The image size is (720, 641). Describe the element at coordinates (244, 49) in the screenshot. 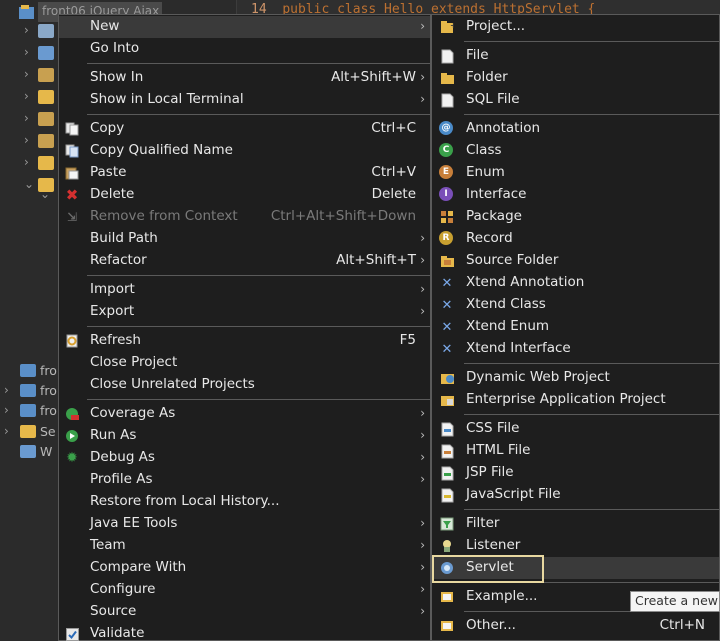

I see `menu-item-go-into: Go Into` at that location.